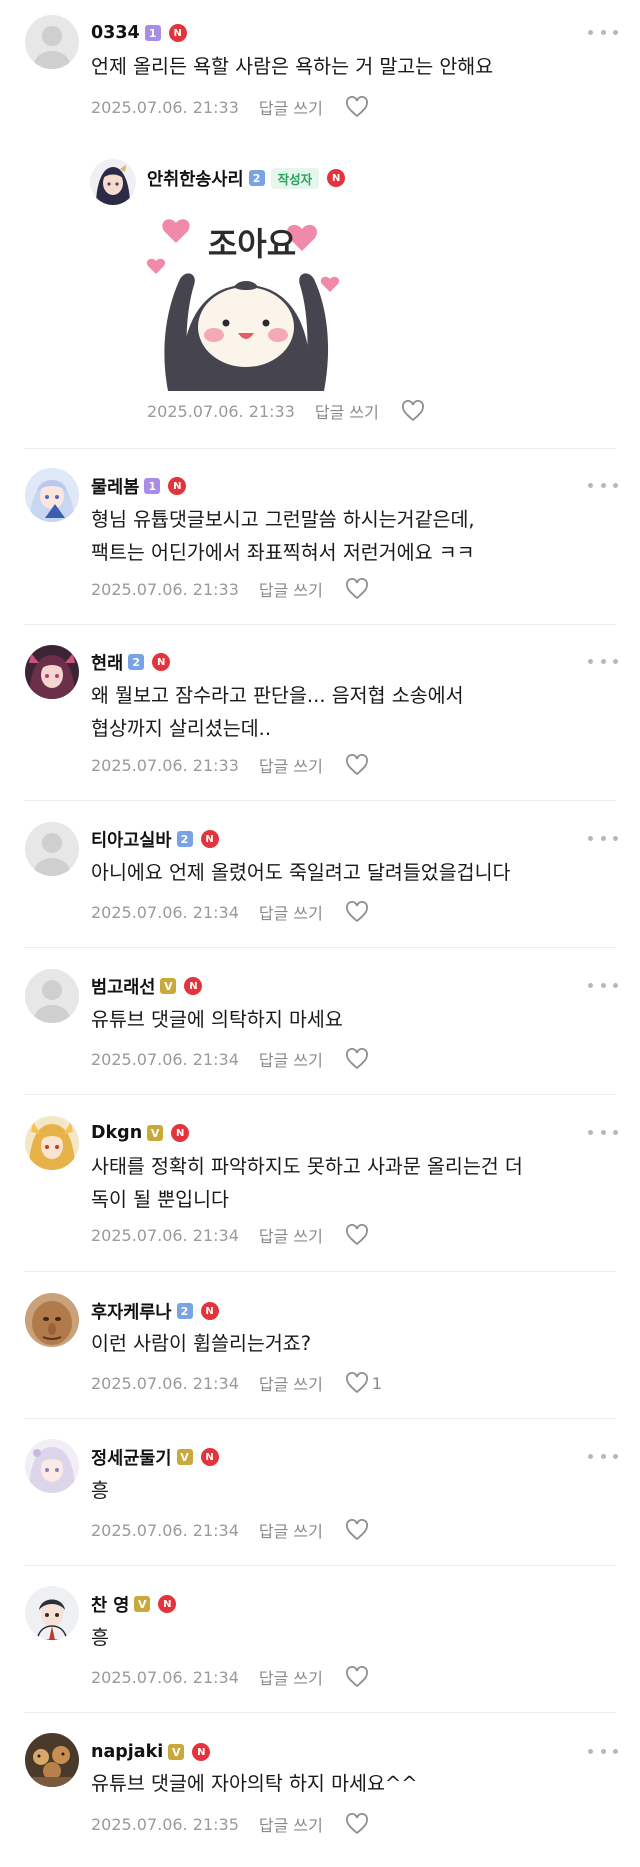 Image resolution: width=640 pixels, height=1867 pixels. I want to click on comment-text: 흥, so click(100, 1637).